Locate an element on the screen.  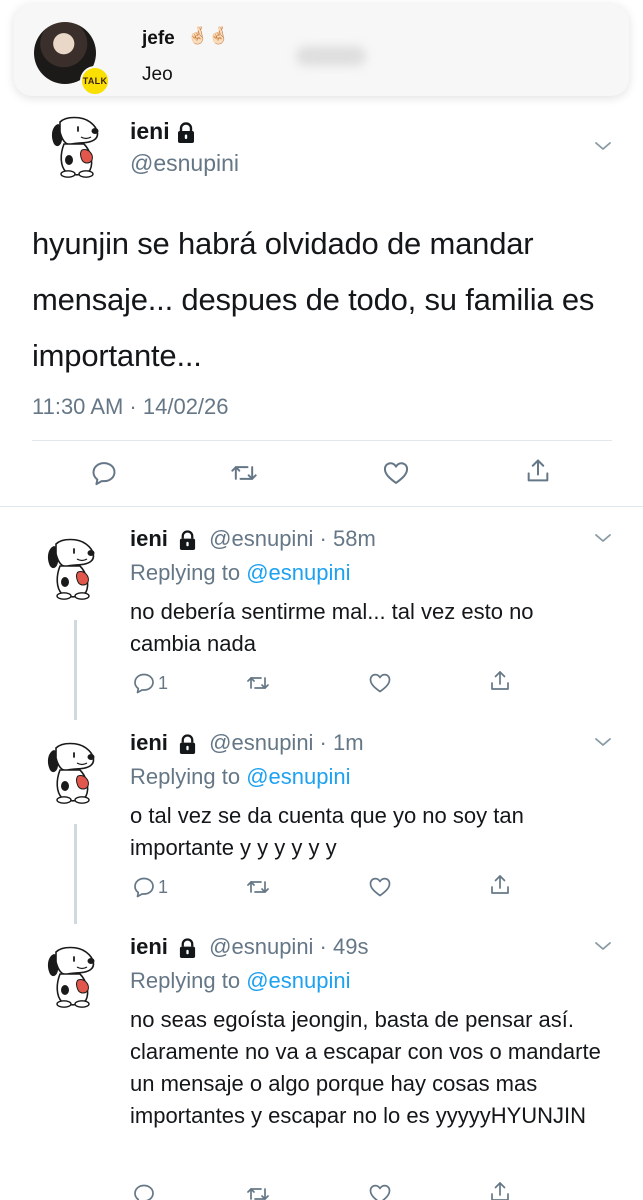
reply-author: ieni @esnupini · 1m is located at coordinates (247, 743).